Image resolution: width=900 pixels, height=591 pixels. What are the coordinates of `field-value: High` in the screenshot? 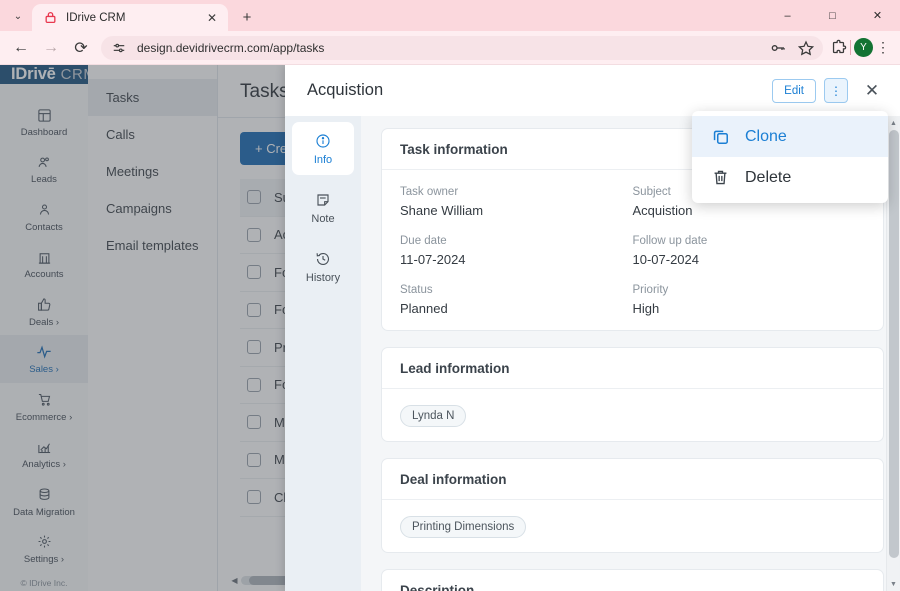 It's located at (646, 308).